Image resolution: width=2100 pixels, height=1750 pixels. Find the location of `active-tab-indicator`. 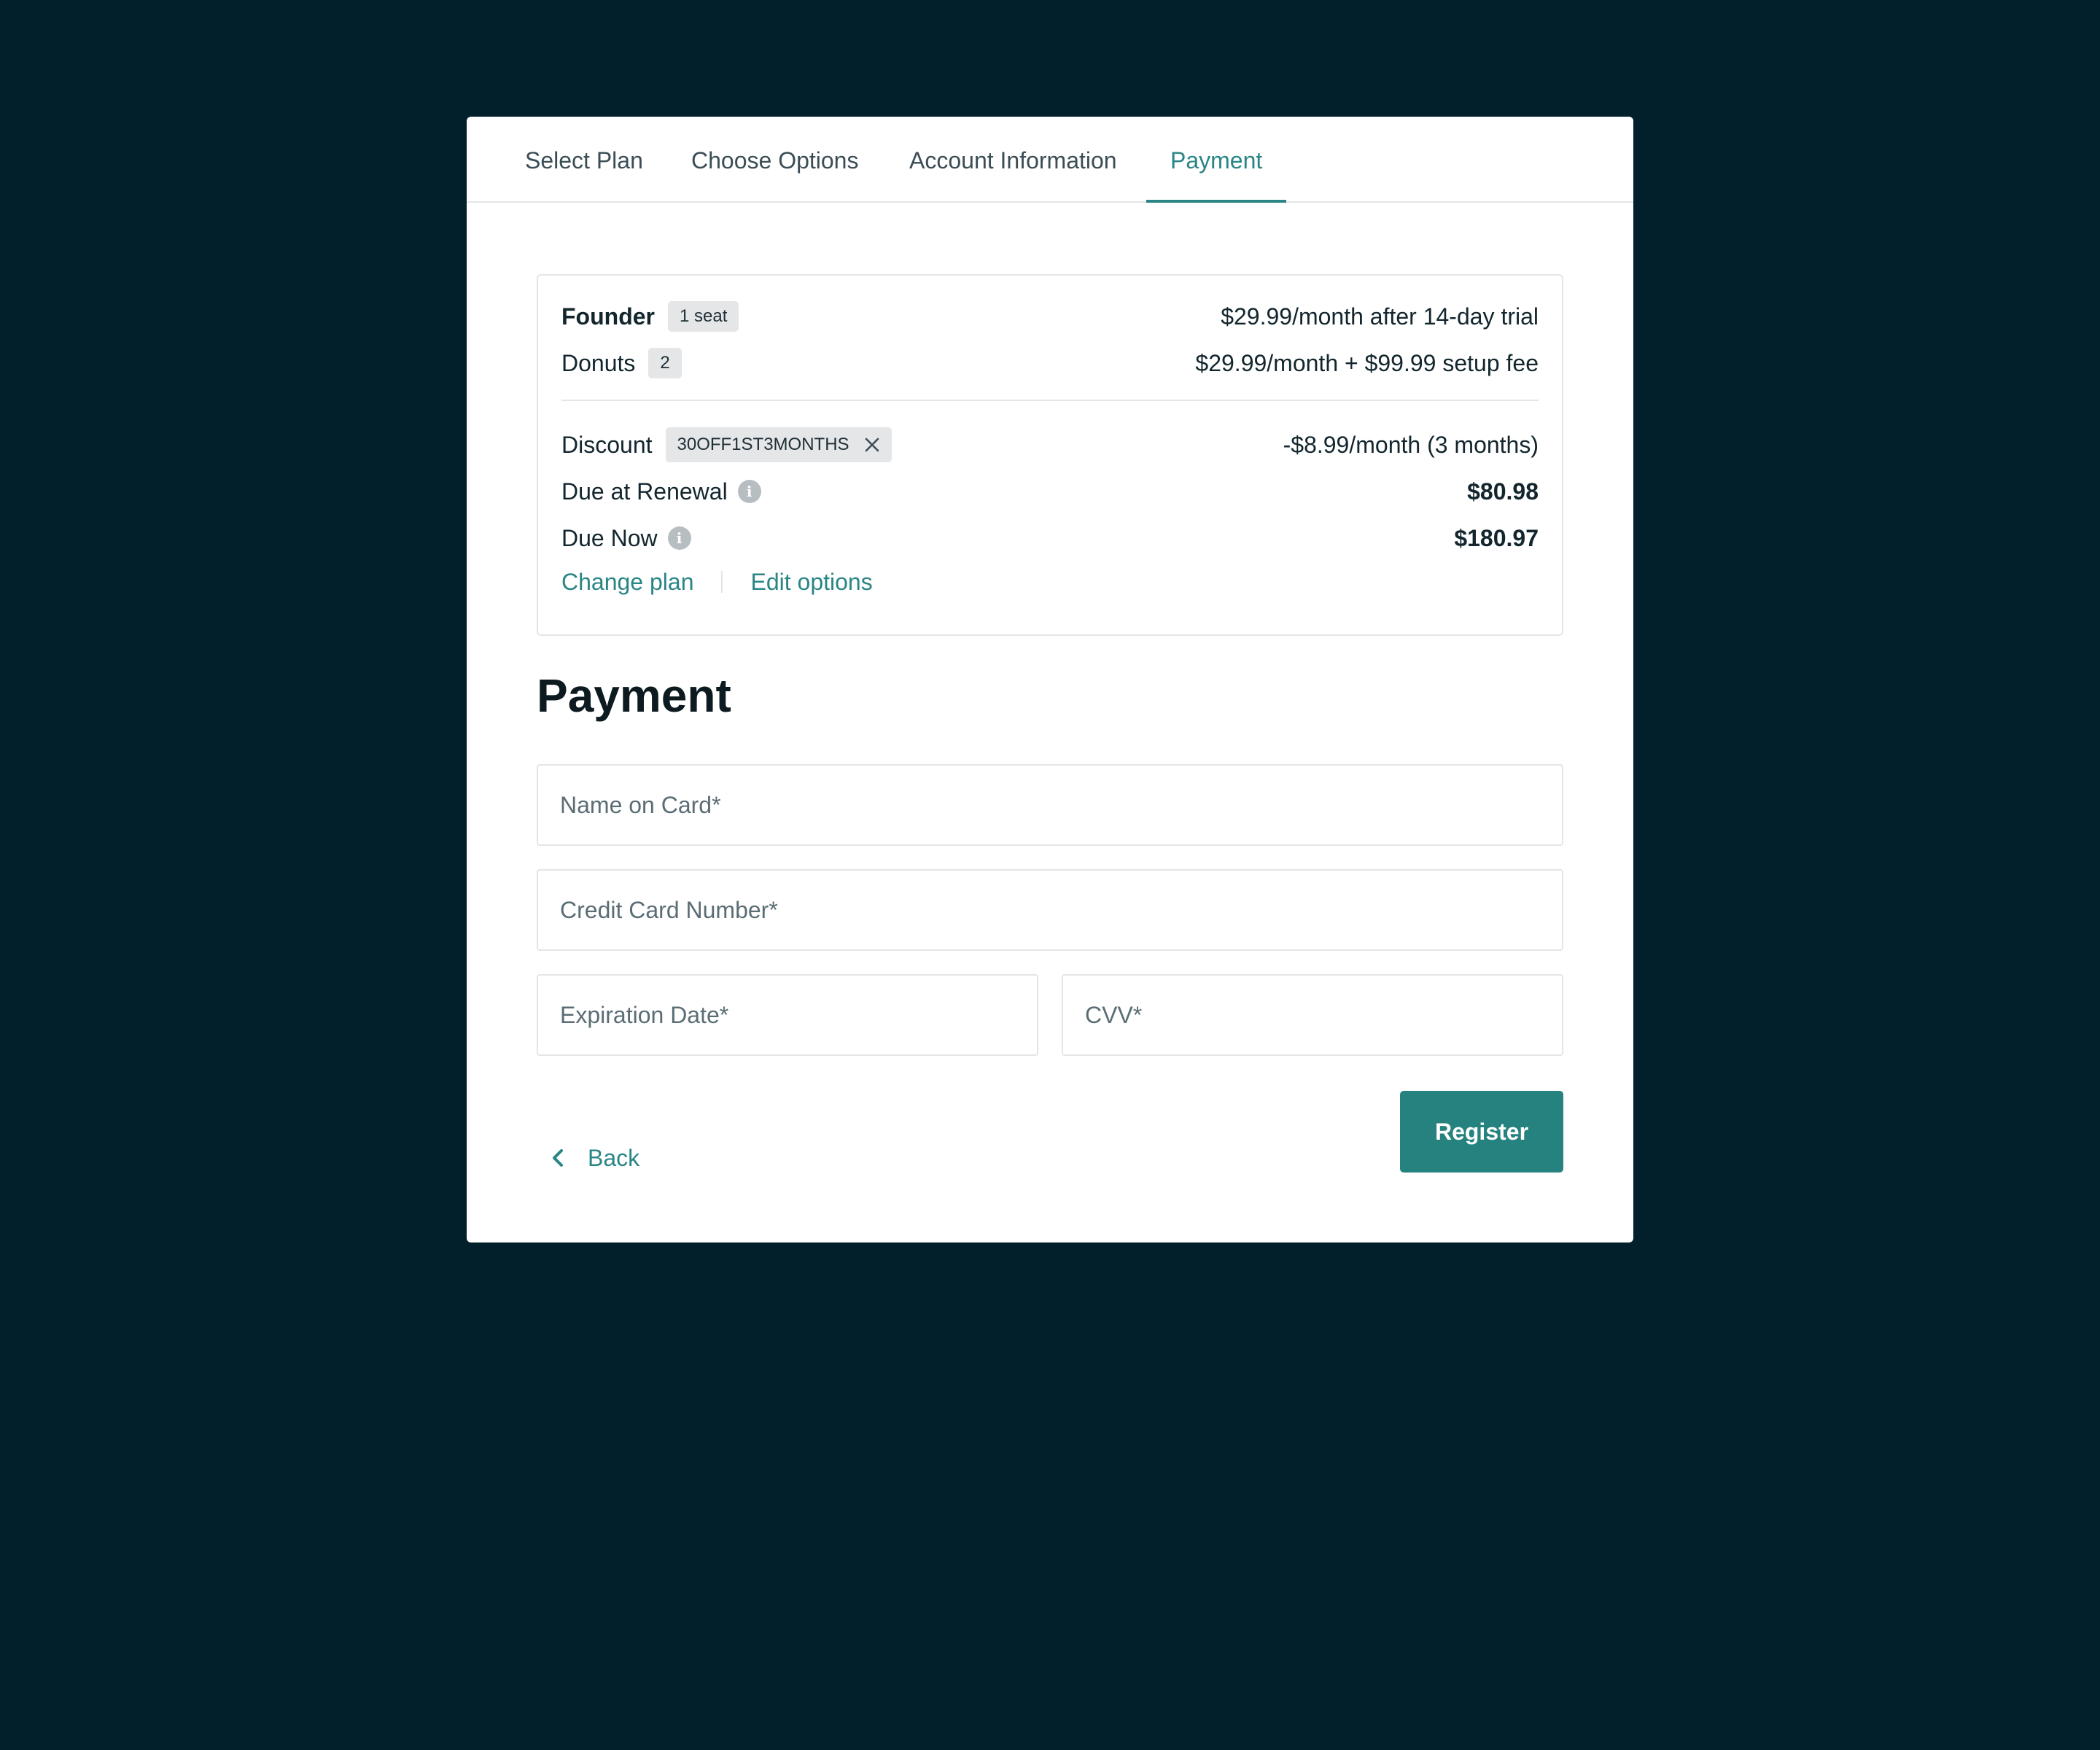

active-tab-indicator is located at coordinates (1216, 201).